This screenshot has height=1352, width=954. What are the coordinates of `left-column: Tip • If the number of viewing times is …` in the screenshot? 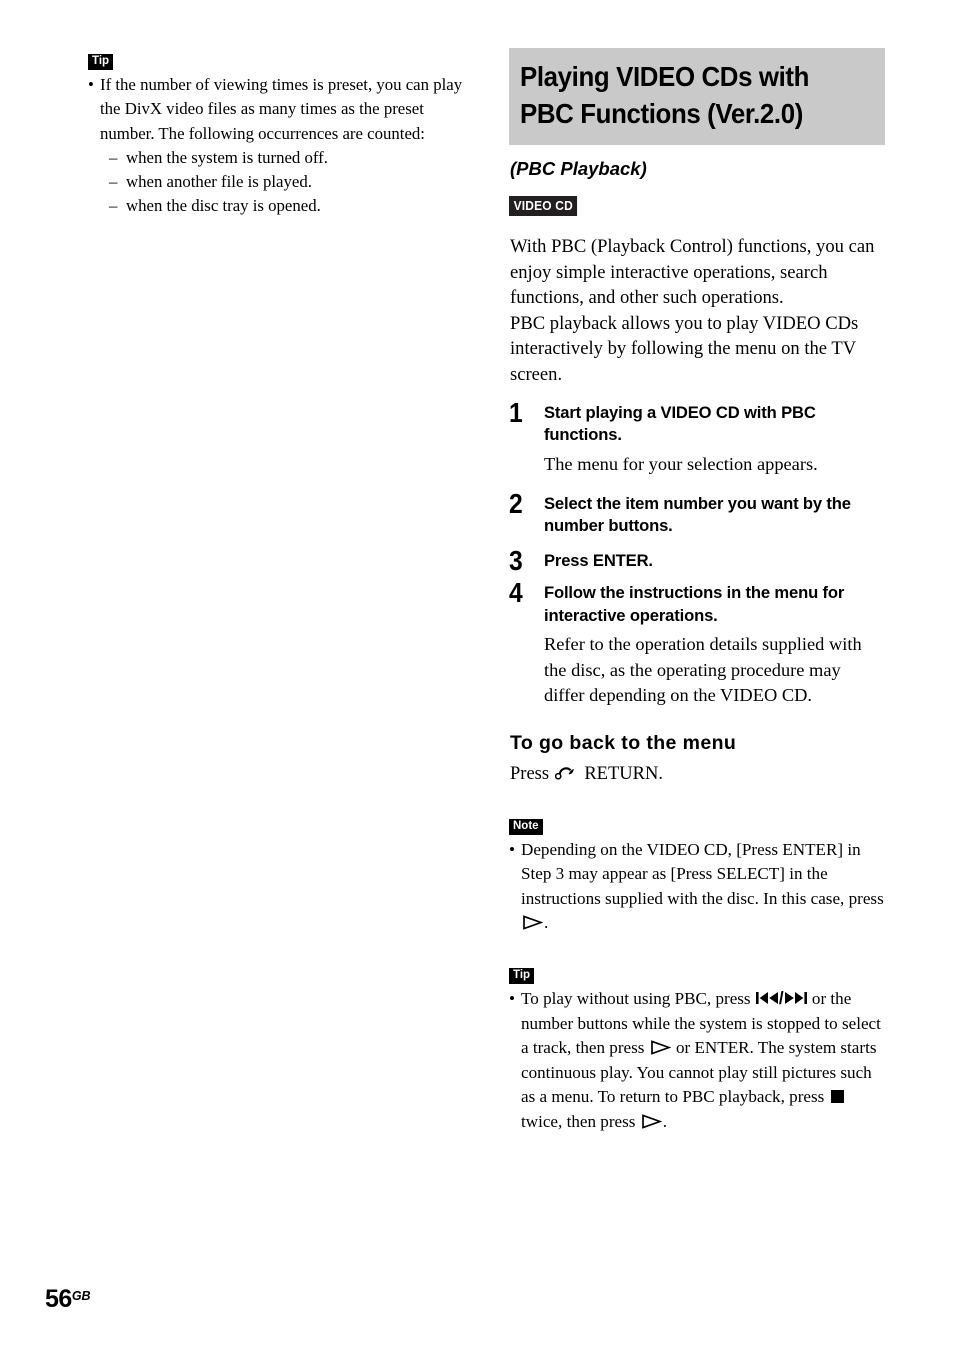 It's located at (283, 135).